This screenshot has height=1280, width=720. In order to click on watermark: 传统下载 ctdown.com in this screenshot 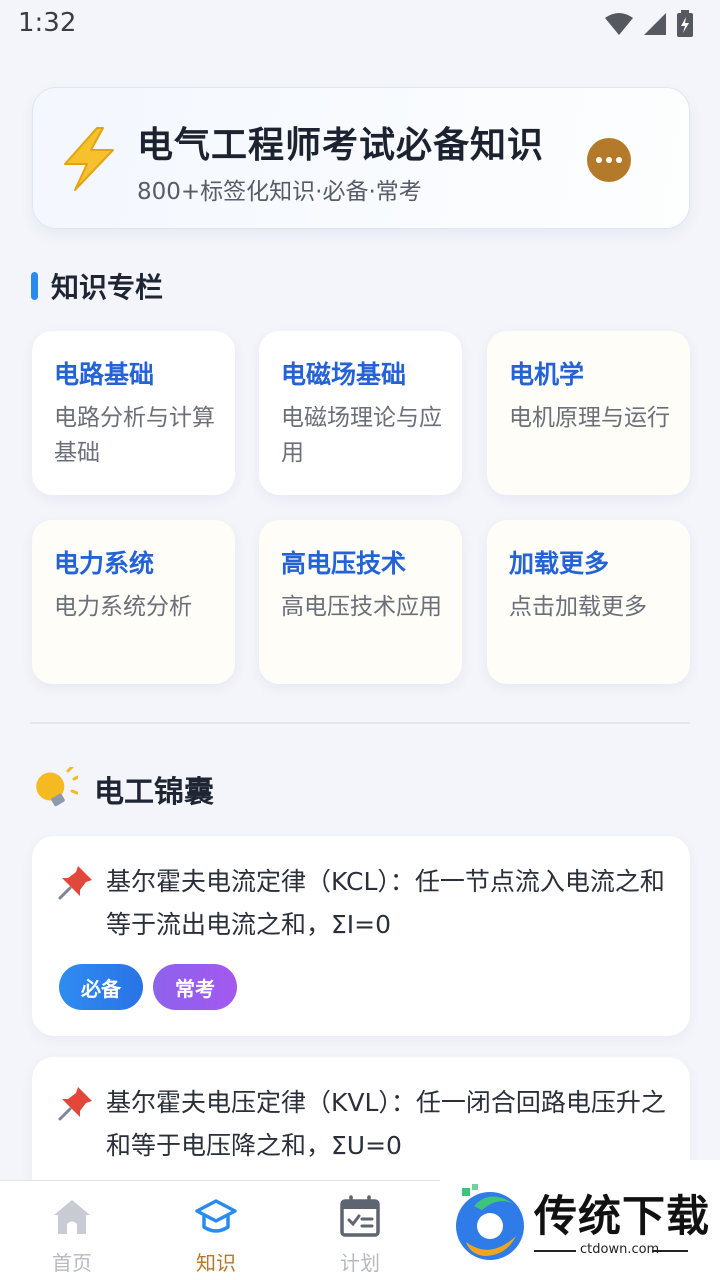, I will do `click(580, 1220)`.